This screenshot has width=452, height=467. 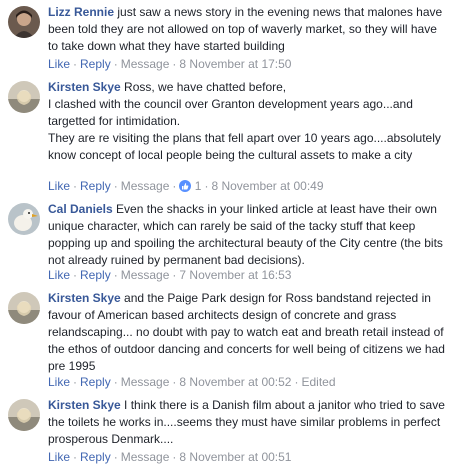 What do you see at coordinates (318, 382) in the screenshot?
I see `edited-label: Edited` at bounding box center [318, 382].